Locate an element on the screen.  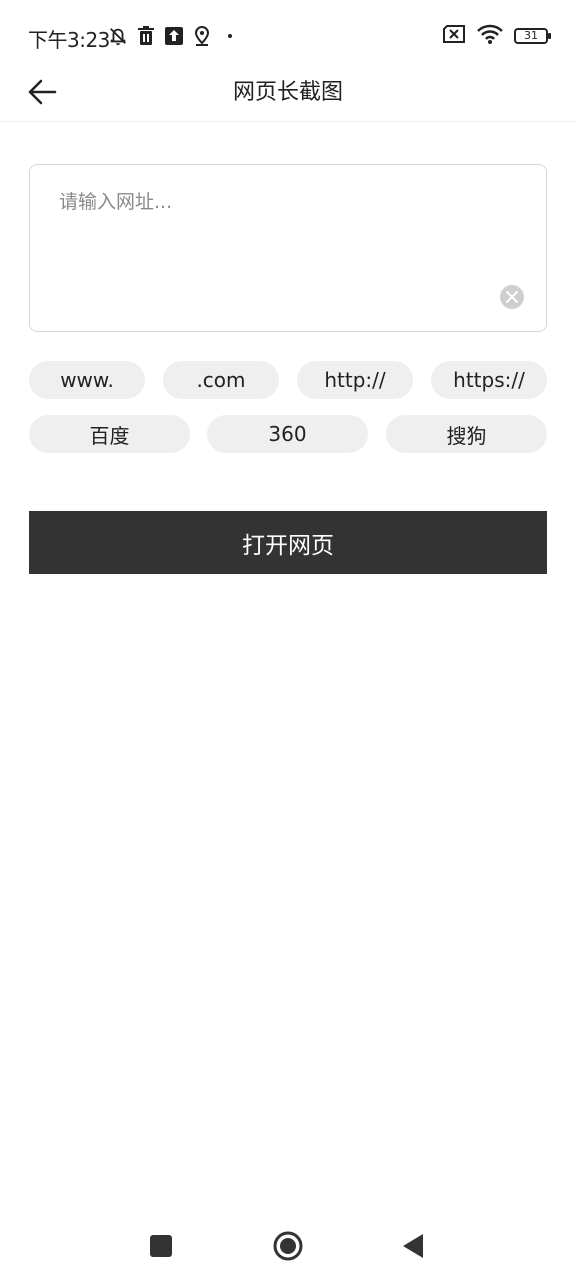
chip-360: 360 is located at coordinates (287, 434).